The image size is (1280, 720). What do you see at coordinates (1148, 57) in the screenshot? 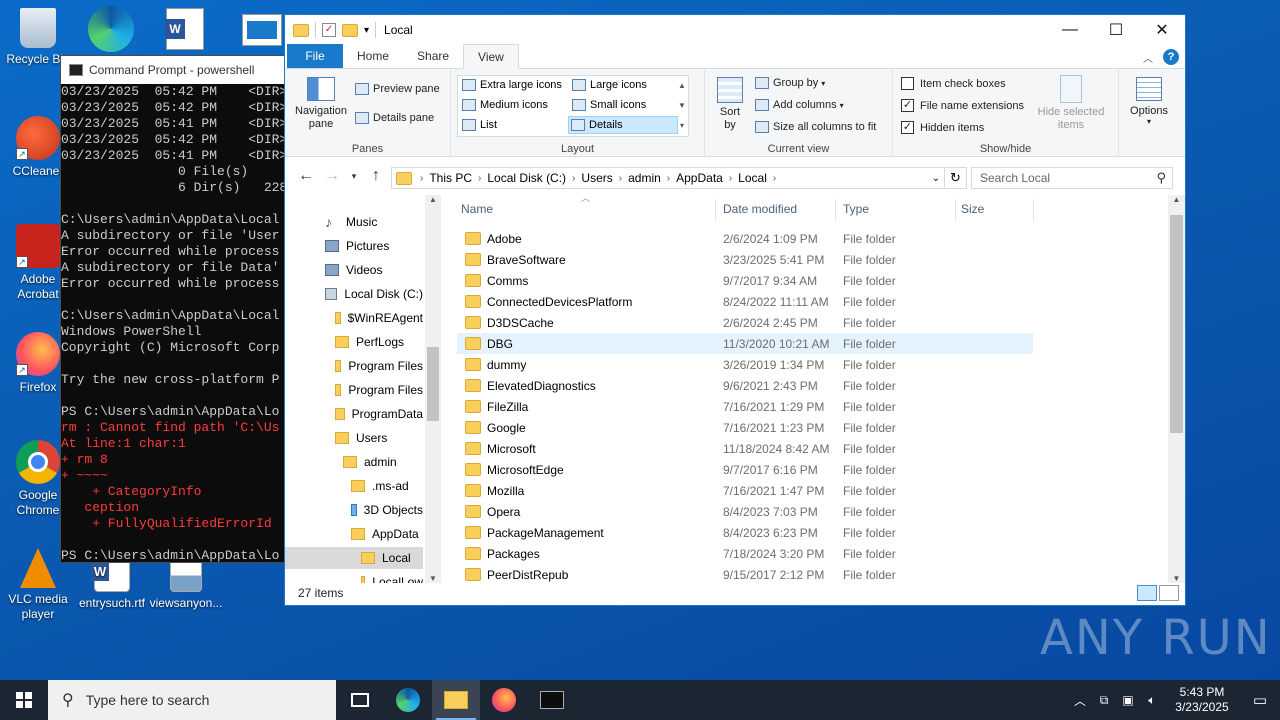
I see `collapse-ribbon-icon: ︿` at bounding box center [1148, 57].